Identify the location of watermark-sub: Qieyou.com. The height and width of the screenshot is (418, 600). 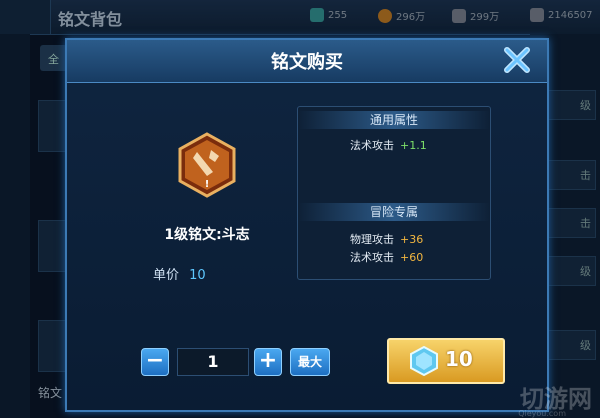
(542, 413).